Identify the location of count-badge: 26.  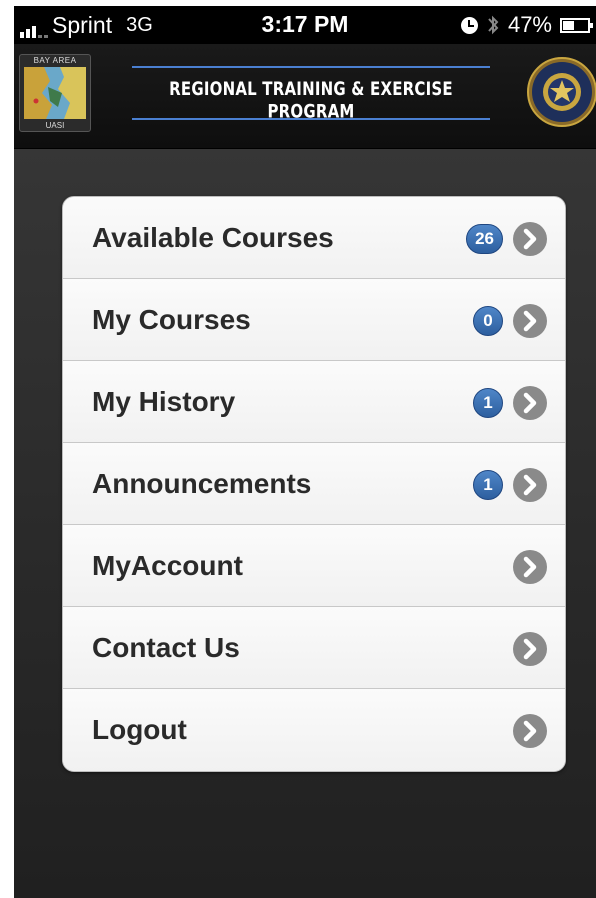
(484, 239).